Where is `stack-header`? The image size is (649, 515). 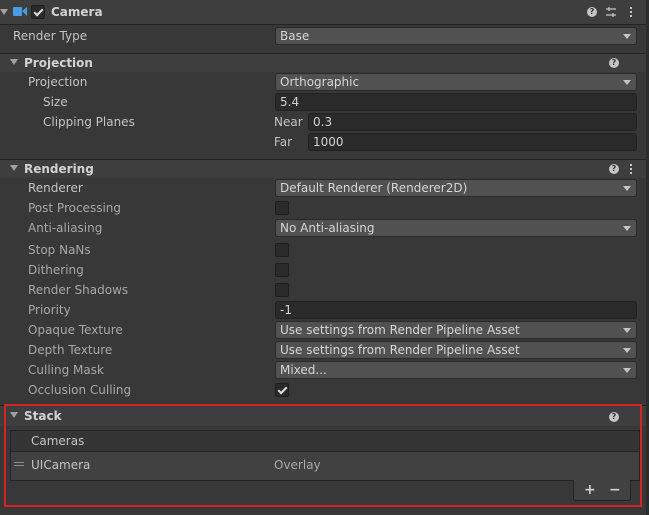 stack-header is located at coordinates (323, 416).